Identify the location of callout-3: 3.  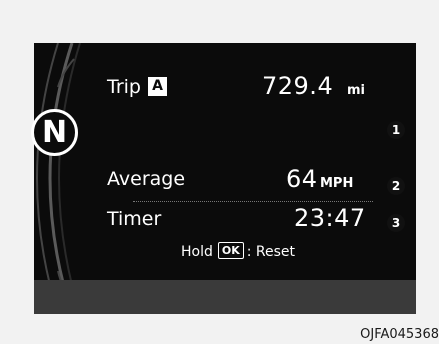
(396, 223).